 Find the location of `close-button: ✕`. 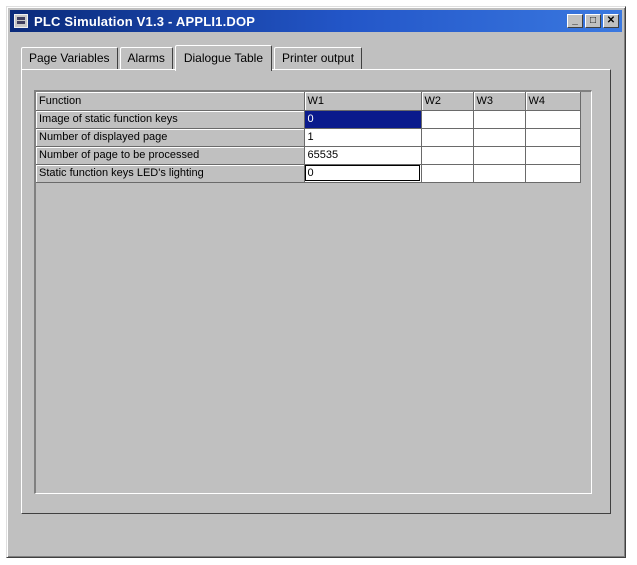

close-button: ✕ is located at coordinates (611, 21).